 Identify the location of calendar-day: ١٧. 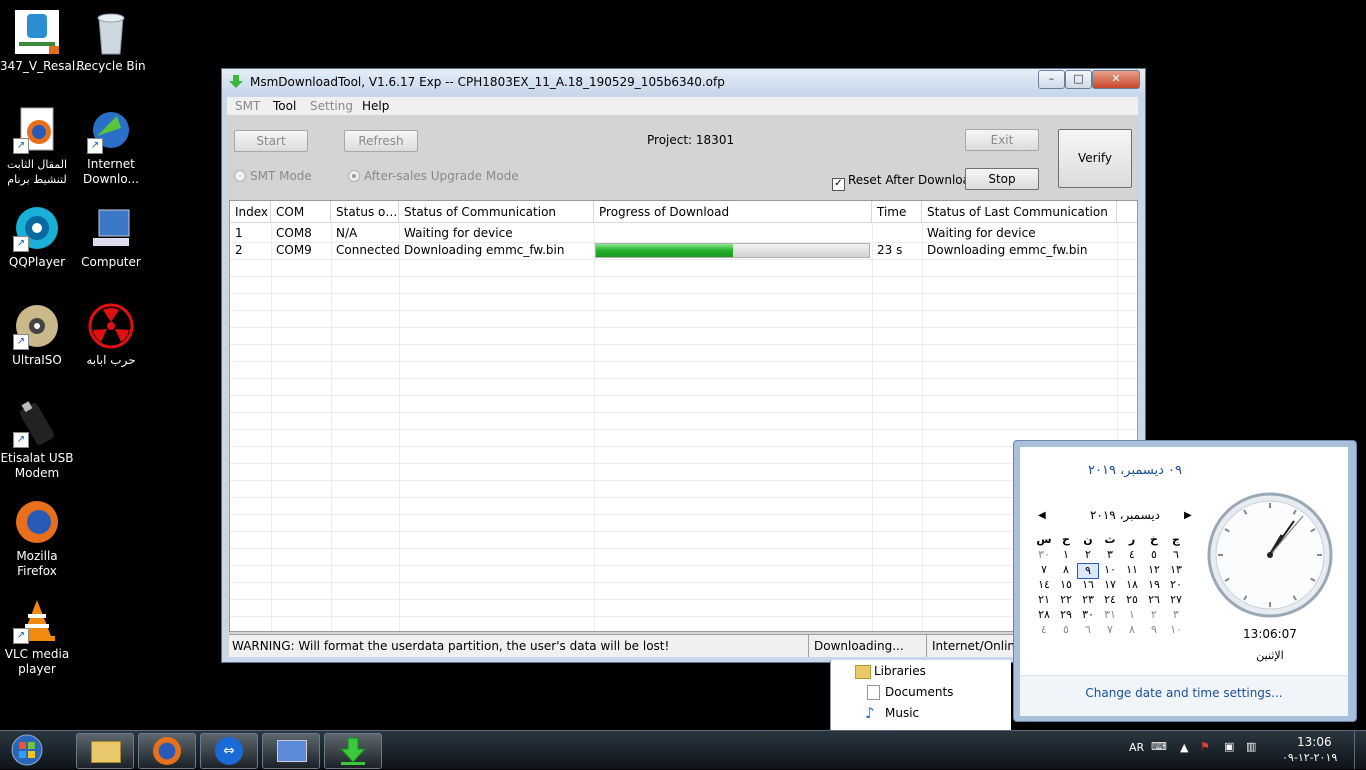
(1110, 585).